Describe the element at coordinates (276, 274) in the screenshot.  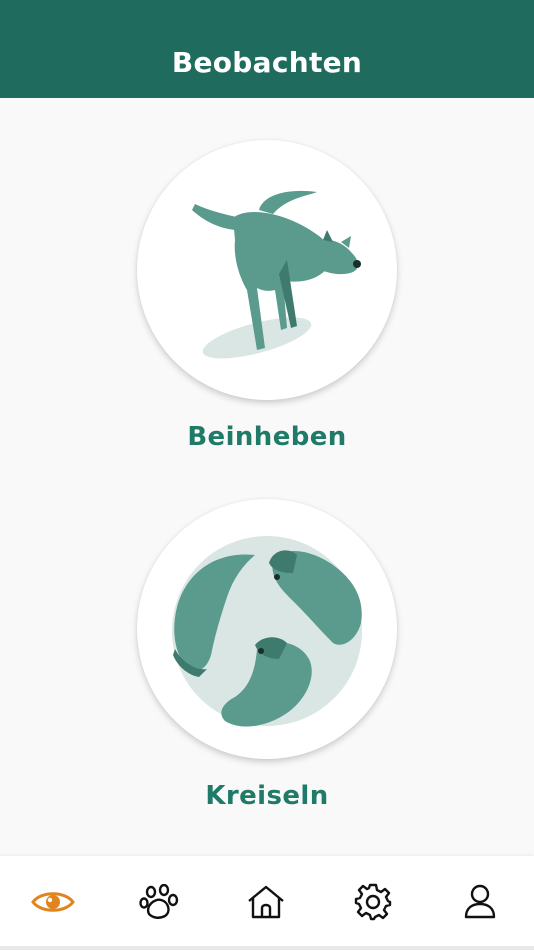
I see `dog-leg-lifting-illustration` at that location.